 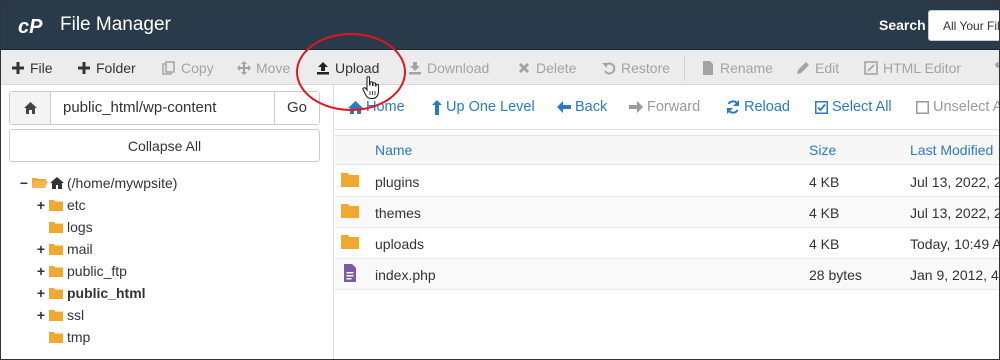 I want to click on copy-button: Copy, so click(x=188, y=67).